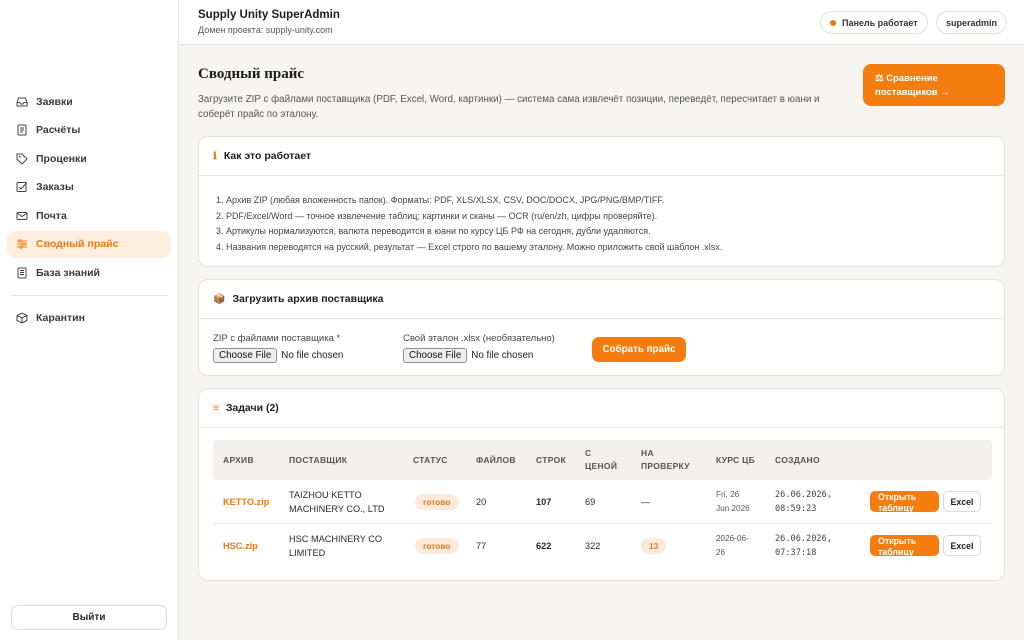 Image resolution: width=1024 pixels, height=640 pixels. Describe the element at coordinates (481, 546) in the screenshot. I see `files-count: 77` at that location.